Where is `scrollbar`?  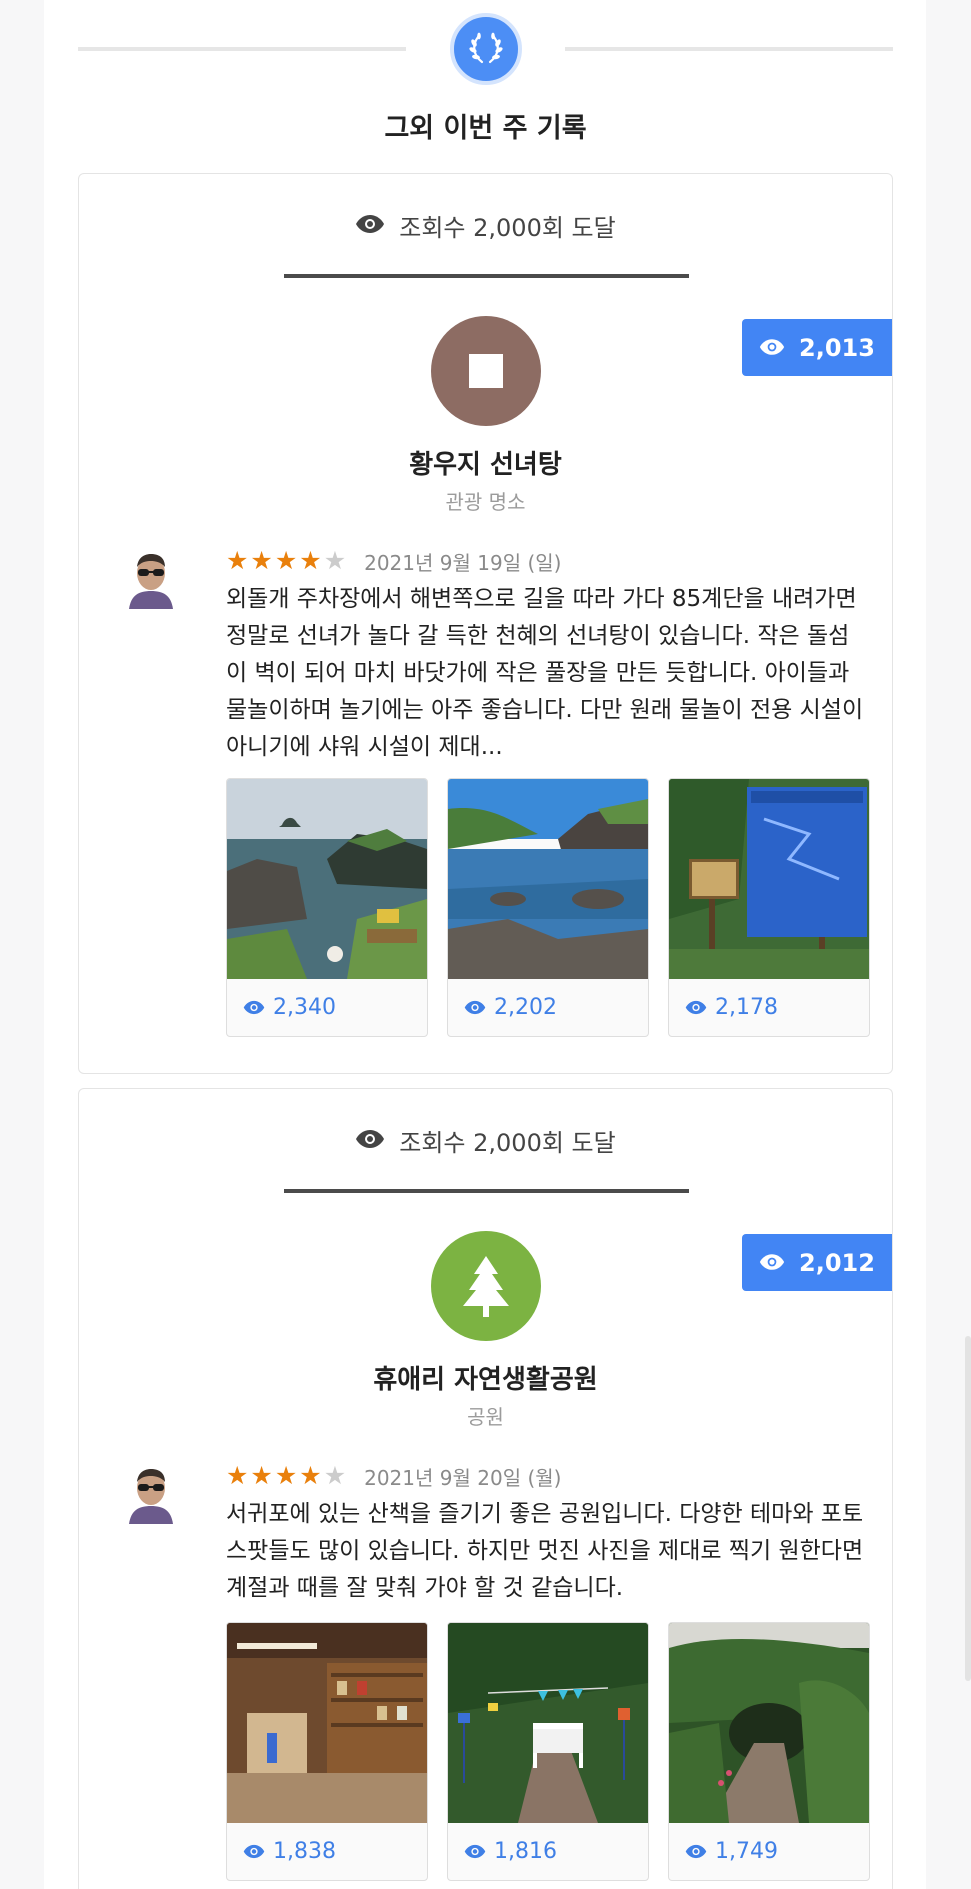 scrollbar is located at coordinates (968, 1508).